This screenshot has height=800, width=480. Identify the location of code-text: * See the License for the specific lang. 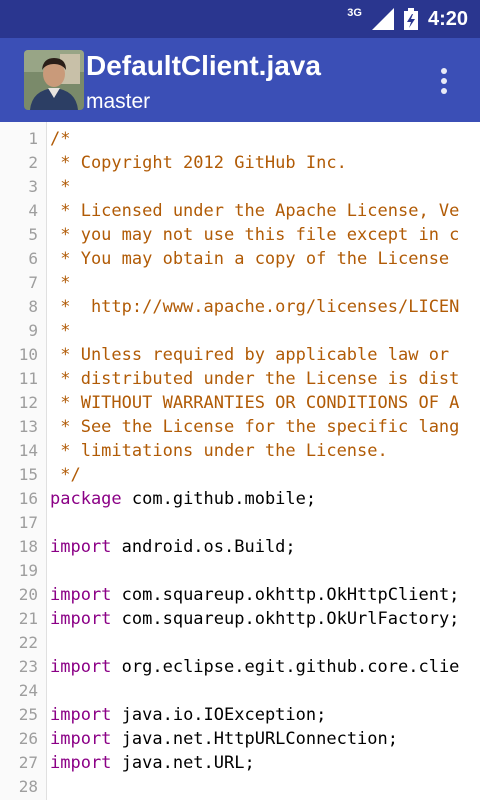
(255, 427).